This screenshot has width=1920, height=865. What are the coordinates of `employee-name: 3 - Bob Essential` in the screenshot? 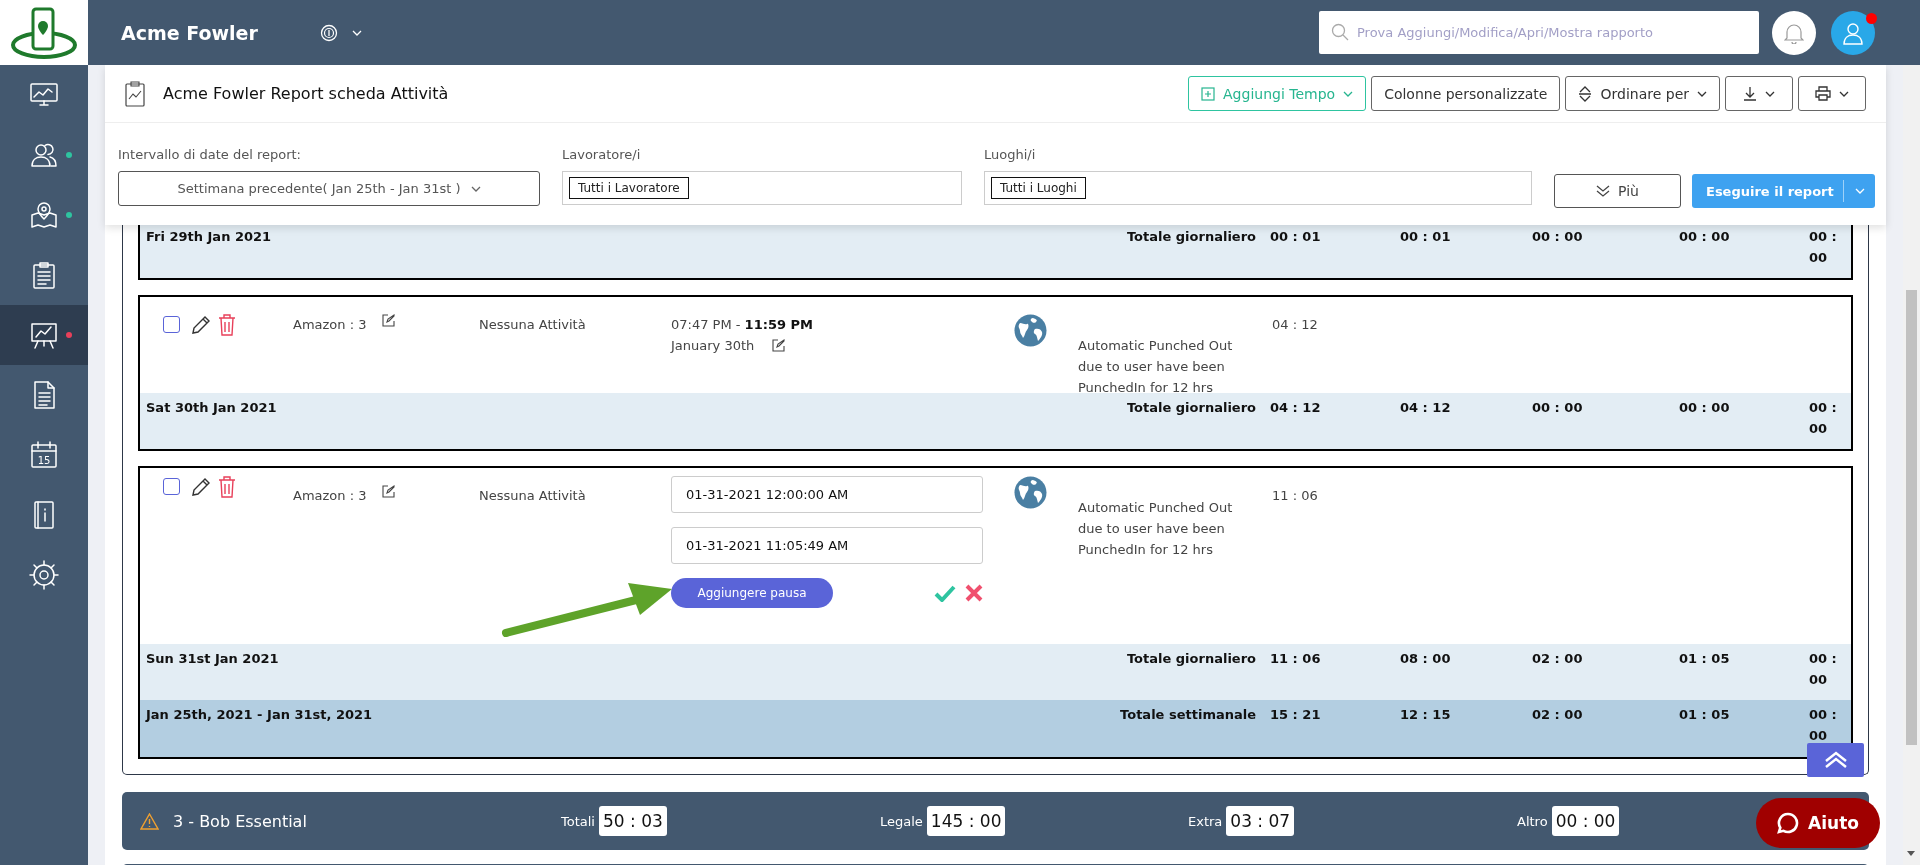 It's located at (240, 821).